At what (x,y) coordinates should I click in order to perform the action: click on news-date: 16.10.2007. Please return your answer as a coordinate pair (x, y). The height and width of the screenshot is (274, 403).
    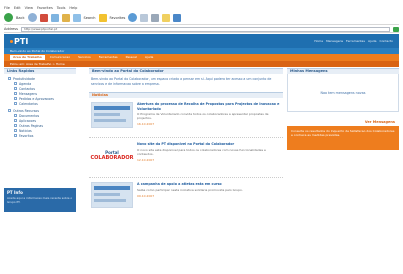
    Looking at the image, I should click on (146, 124).